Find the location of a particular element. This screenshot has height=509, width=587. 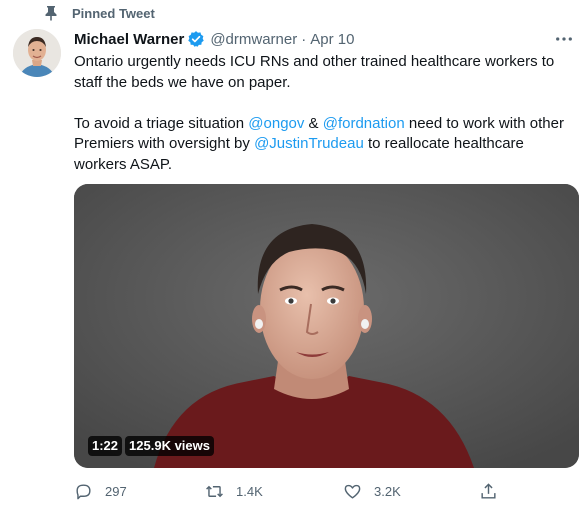

tweet-header: Michael Warner @drmwarner · Apr 10 is located at coordinates (325, 39).